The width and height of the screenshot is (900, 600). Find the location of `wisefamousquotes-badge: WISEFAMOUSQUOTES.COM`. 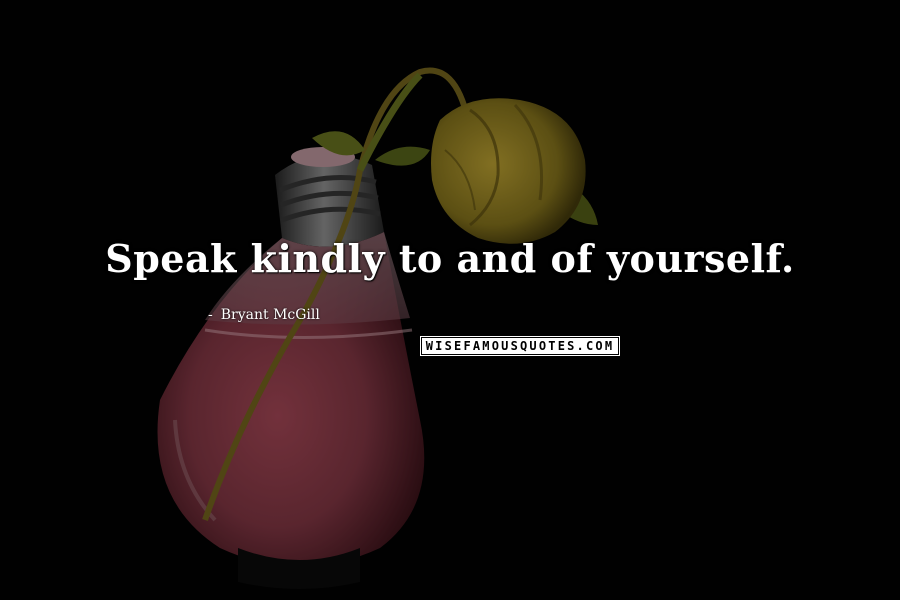

wisefamousquotes-badge: WISEFAMOUSQUOTES.COM is located at coordinates (520, 346).